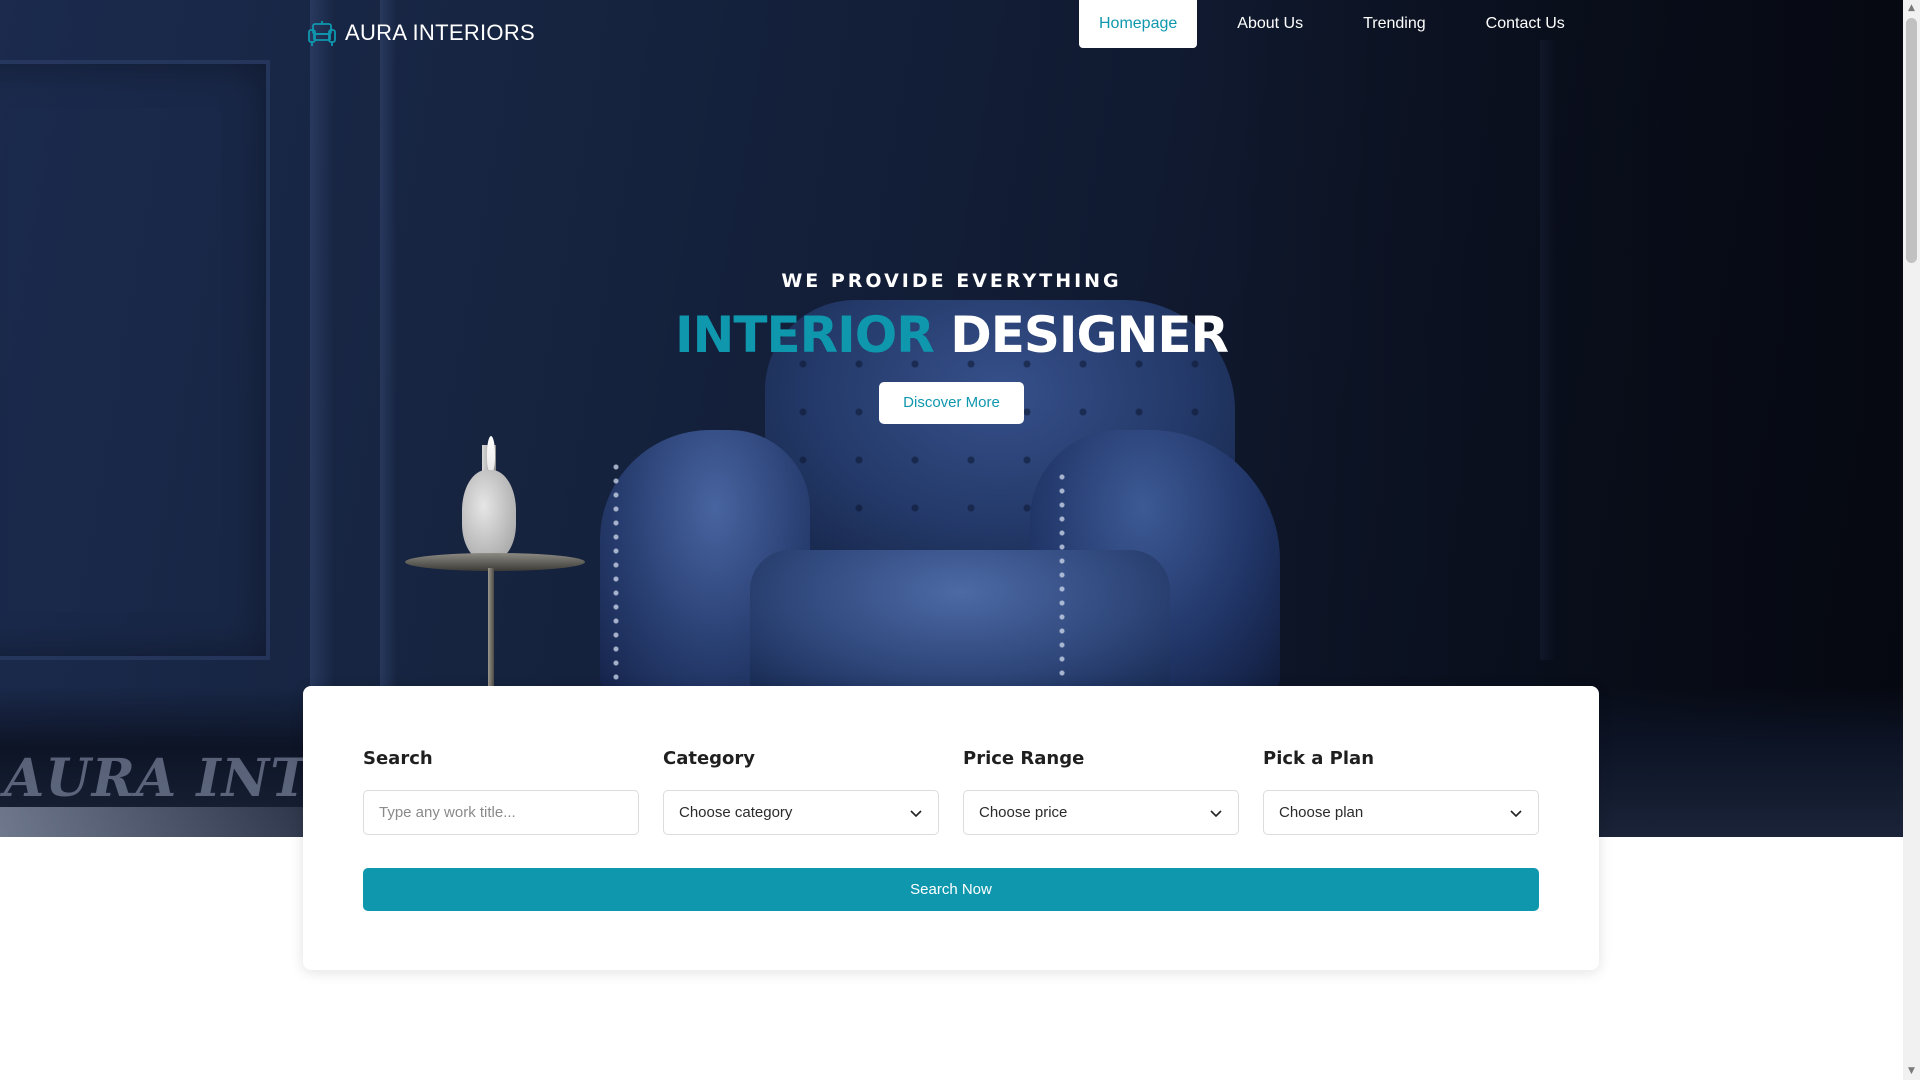 The height and width of the screenshot is (1080, 1920). I want to click on brand-logo-link: AURA INTERIORS, so click(421, 33).